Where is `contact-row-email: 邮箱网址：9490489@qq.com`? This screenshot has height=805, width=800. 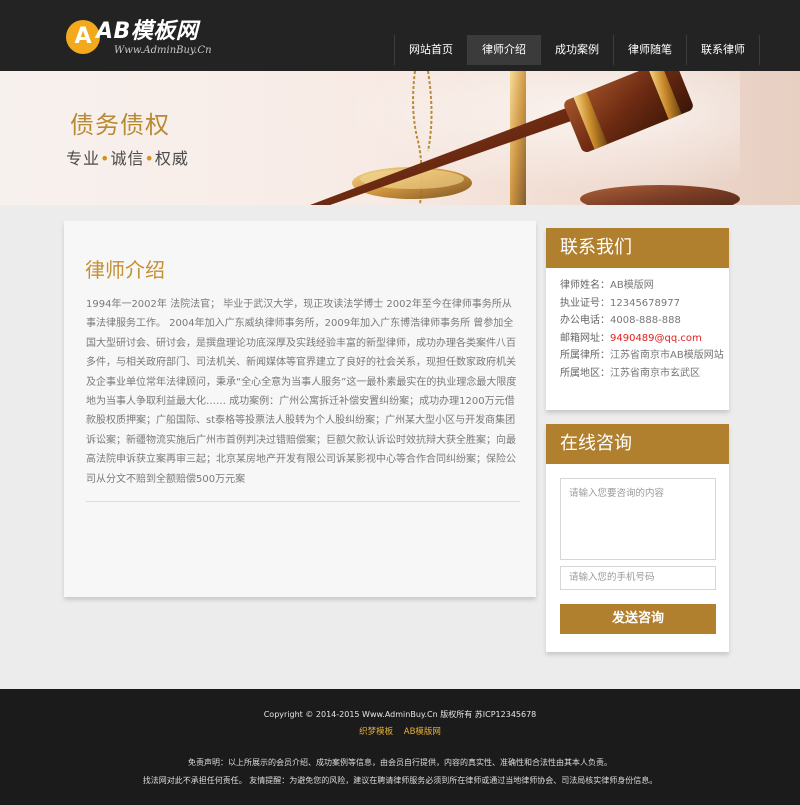 contact-row-email: 邮箱网址：9490489@qq.com is located at coordinates (644, 339).